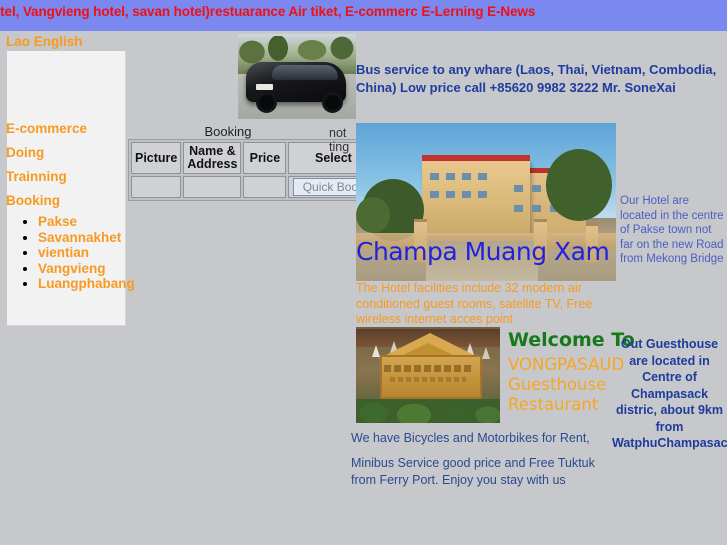  Describe the element at coordinates (72, 268) in the screenshot. I see `sidebar-city-vangvieng: Vangvieng` at that location.